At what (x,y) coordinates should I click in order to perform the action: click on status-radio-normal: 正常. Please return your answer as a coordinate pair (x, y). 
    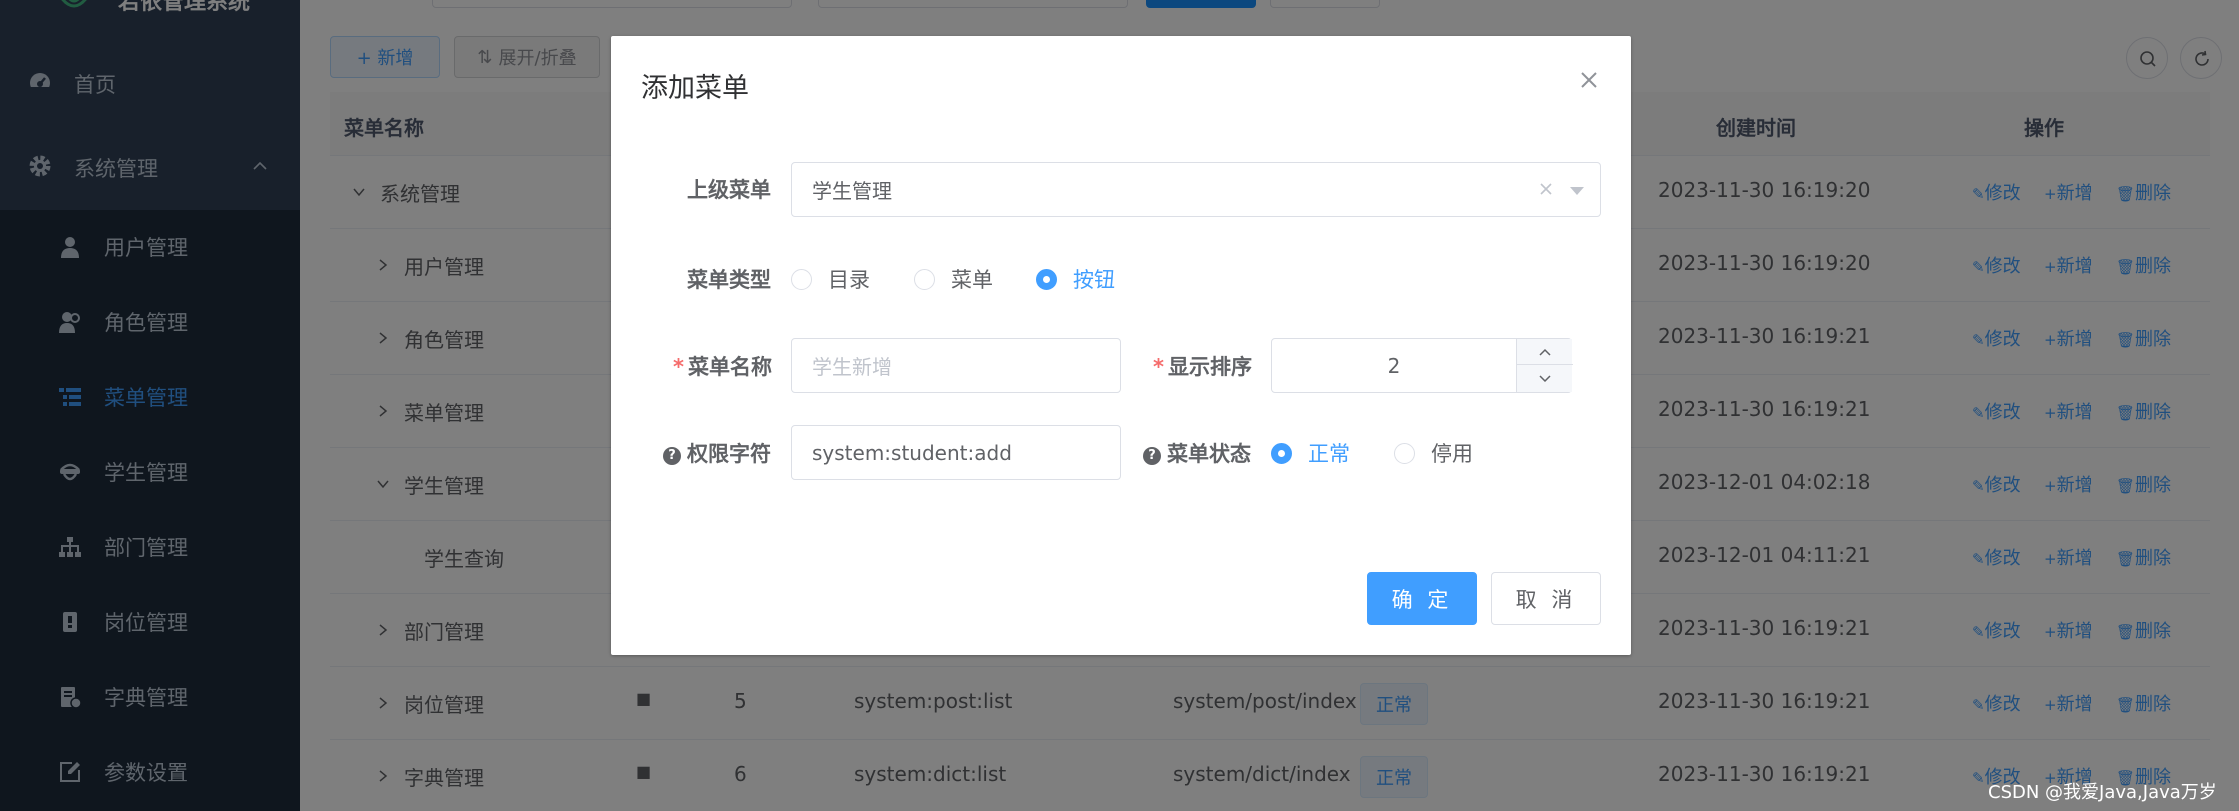
    Looking at the image, I should click on (1310, 453).